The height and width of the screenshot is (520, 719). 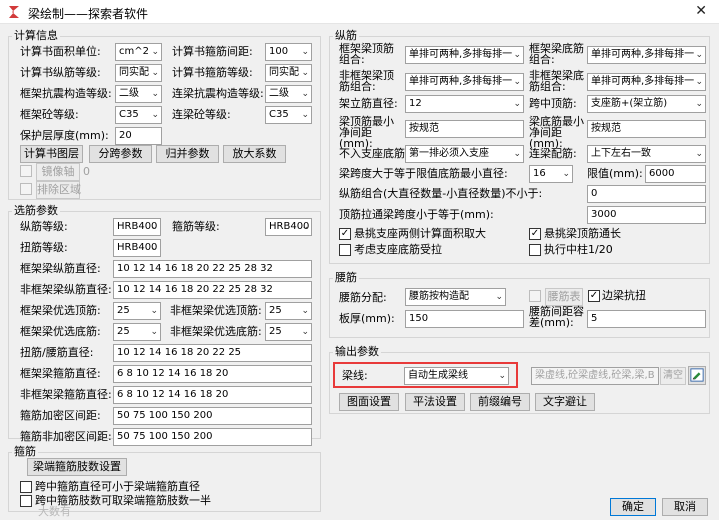 What do you see at coordinates (435, 402) in the screenshot?
I see `flat-settings-button: 平法设置` at bounding box center [435, 402].